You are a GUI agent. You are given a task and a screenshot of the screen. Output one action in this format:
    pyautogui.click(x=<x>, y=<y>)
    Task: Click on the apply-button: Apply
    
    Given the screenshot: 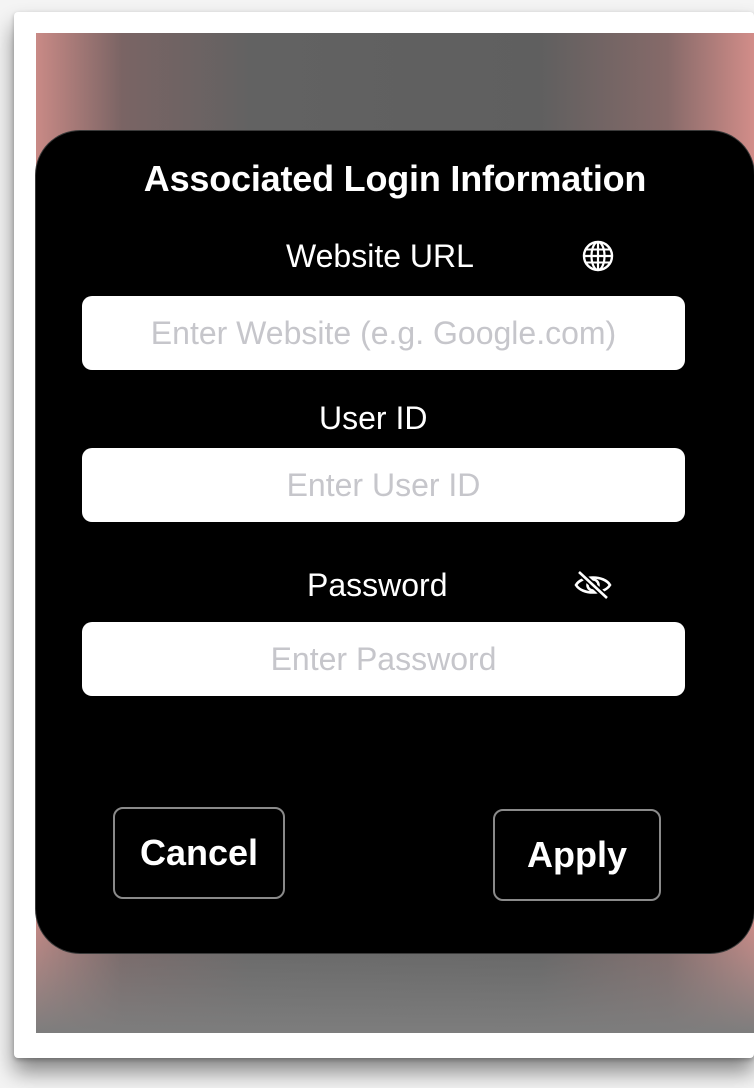 What is the action you would take?
    pyautogui.click(x=577, y=855)
    